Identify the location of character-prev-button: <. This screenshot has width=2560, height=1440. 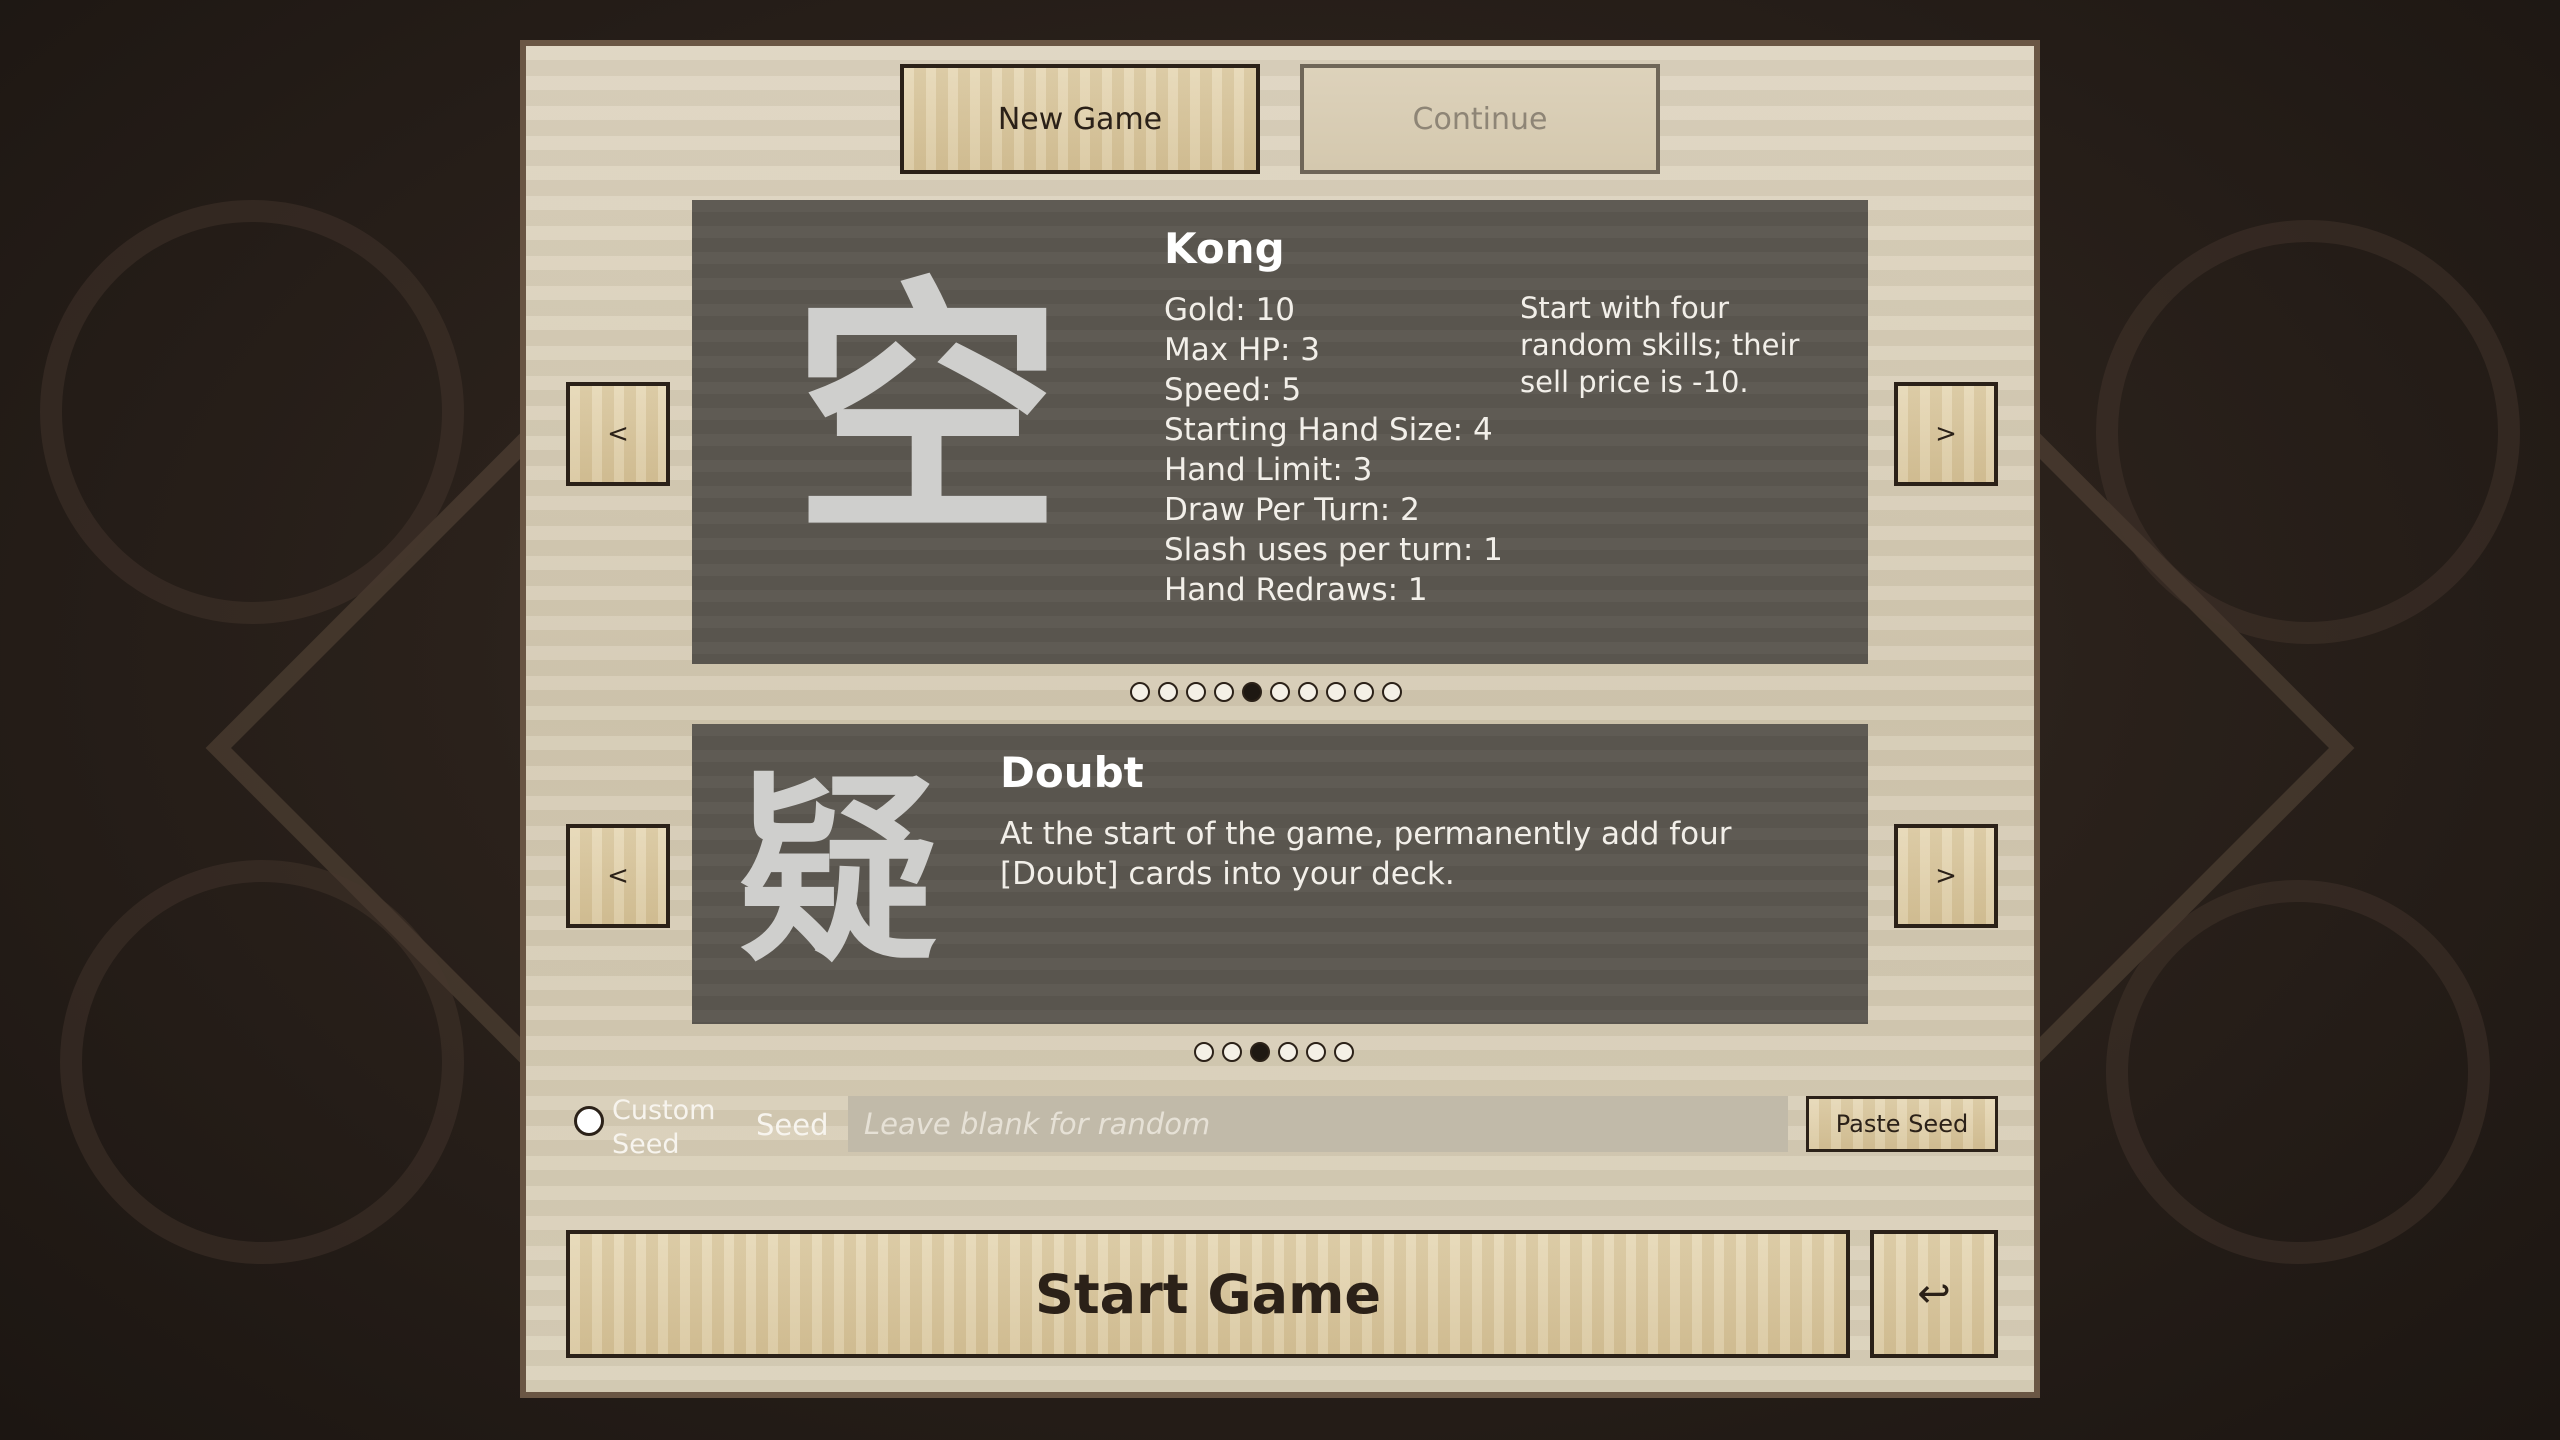
(618, 434).